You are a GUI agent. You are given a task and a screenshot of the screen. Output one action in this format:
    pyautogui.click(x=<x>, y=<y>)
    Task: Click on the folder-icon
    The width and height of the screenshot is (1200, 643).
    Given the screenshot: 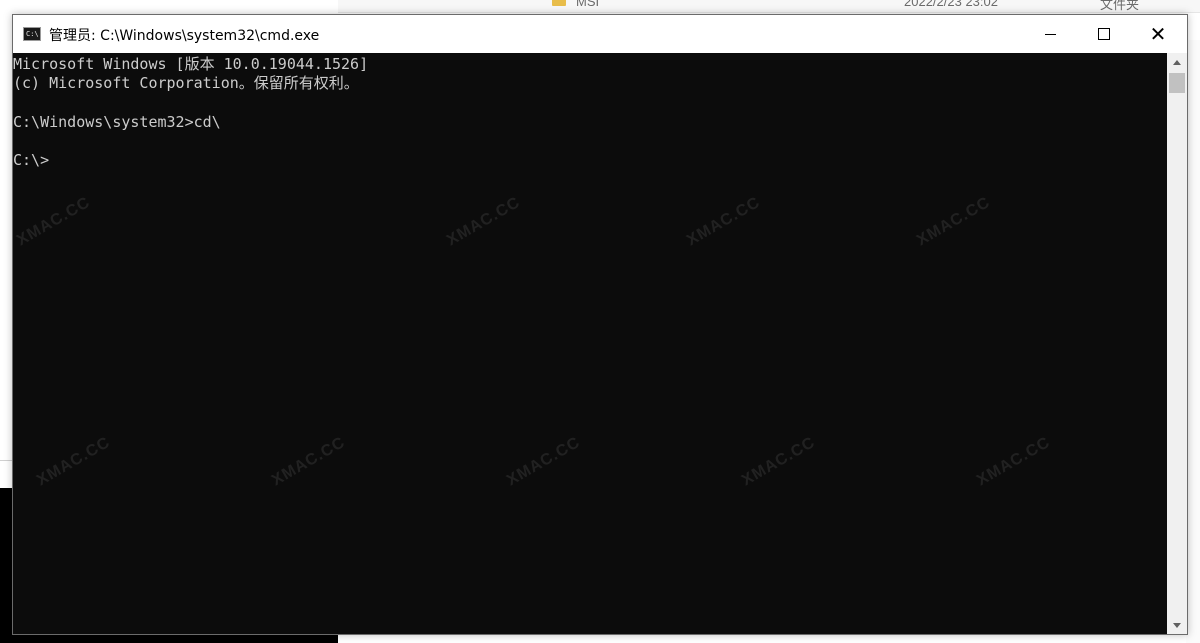 What is the action you would take?
    pyautogui.click(x=559, y=3)
    